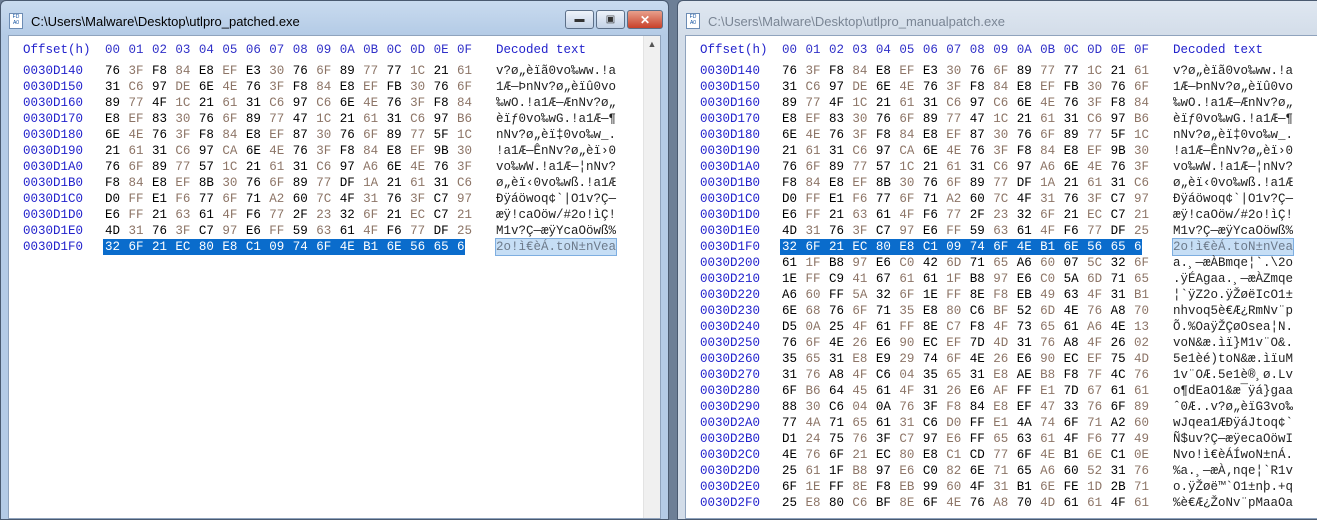 The image size is (1317, 520). What do you see at coordinates (886, 455) in the screenshot?
I see `hex-byte: EC` at bounding box center [886, 455].